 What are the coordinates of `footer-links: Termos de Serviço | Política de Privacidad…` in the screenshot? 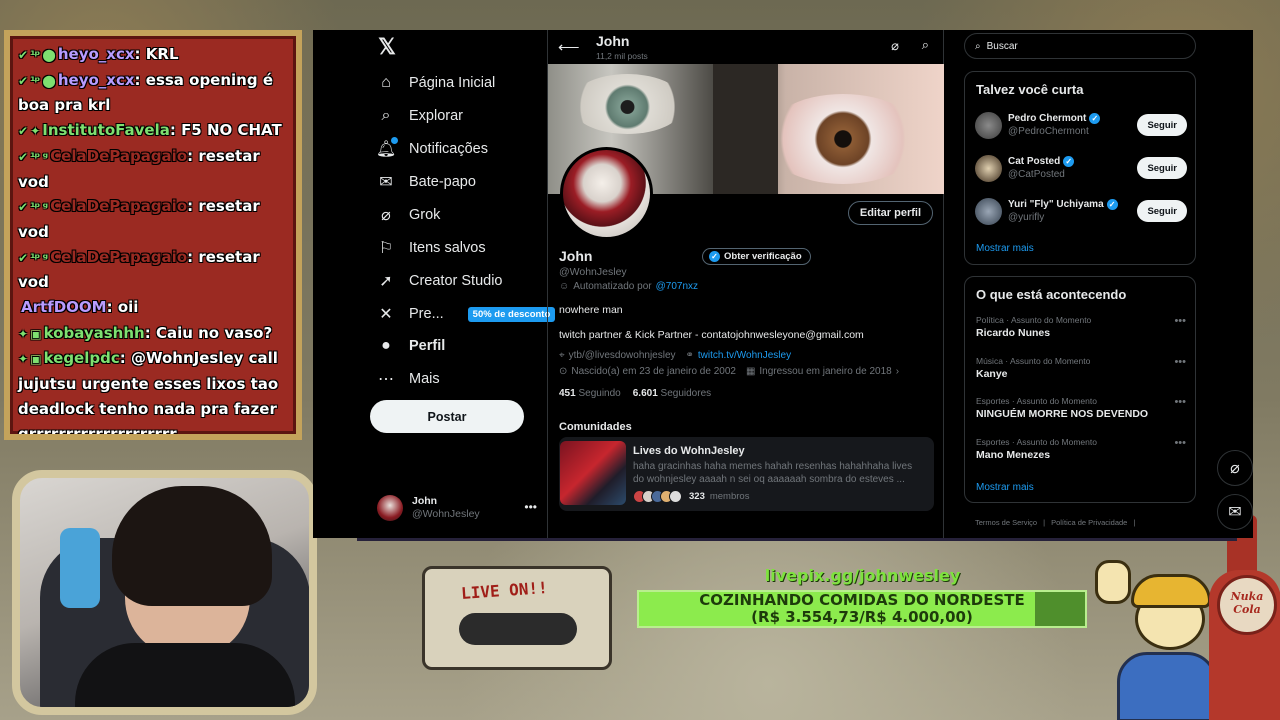 It's located at (1058, 522).